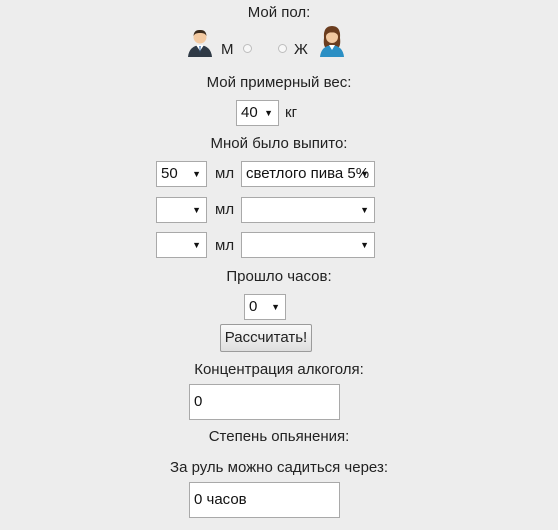 The height and width of the screenshot is (530, 558). Describe the element at coordinates (279, 82) in the screenshot. I see `weight-title: Мой примерный вес:` at that location.